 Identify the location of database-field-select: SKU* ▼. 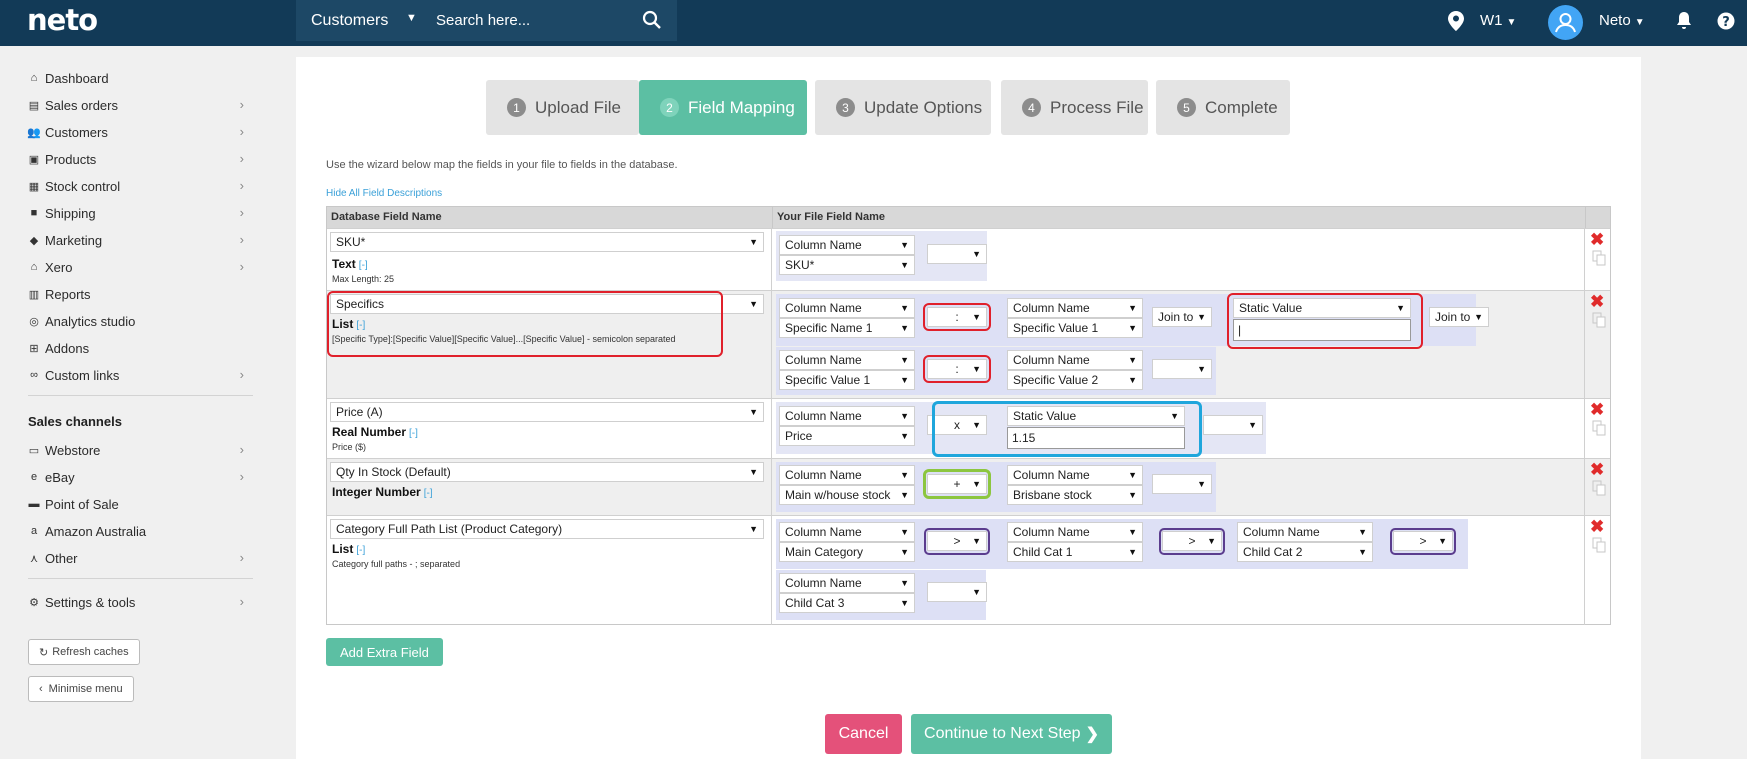
(547, 242).